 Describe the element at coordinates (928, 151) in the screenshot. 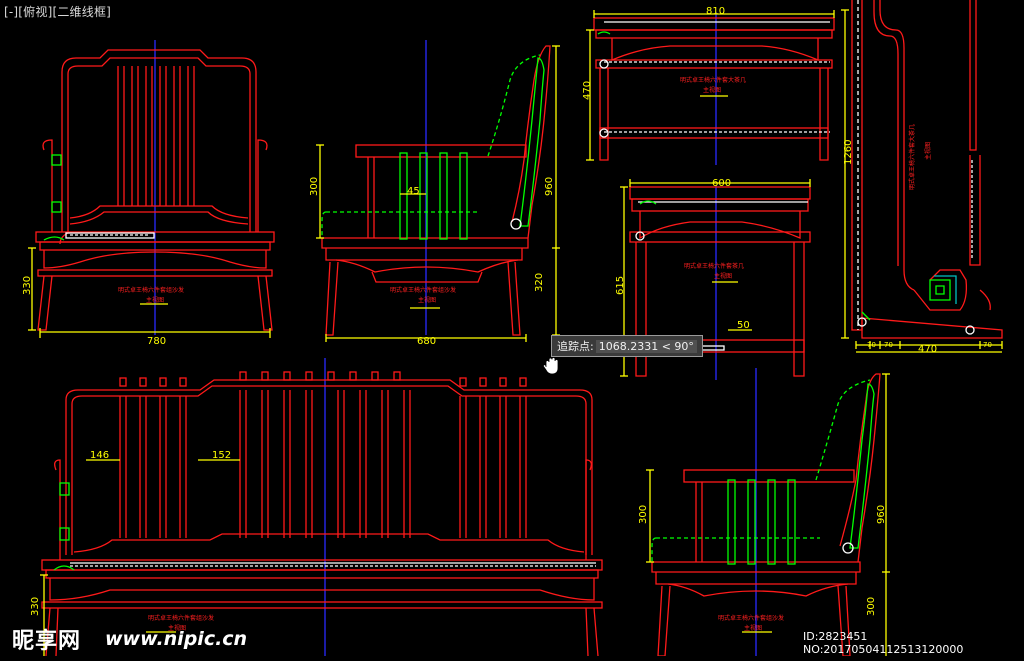

I see `subtitle-section: 主视图` at that location.